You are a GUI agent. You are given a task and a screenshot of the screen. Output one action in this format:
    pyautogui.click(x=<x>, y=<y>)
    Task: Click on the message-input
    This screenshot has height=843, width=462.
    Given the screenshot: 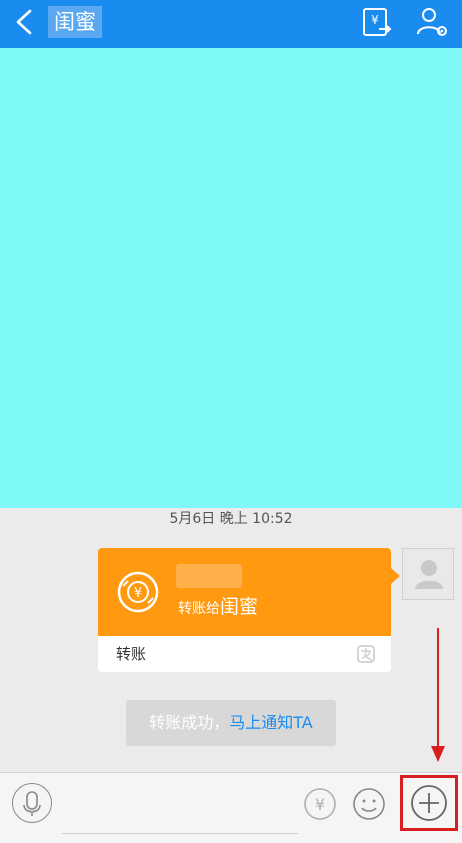 What is the action you would take?
    pyautogui.click(x=180, y=833)
    